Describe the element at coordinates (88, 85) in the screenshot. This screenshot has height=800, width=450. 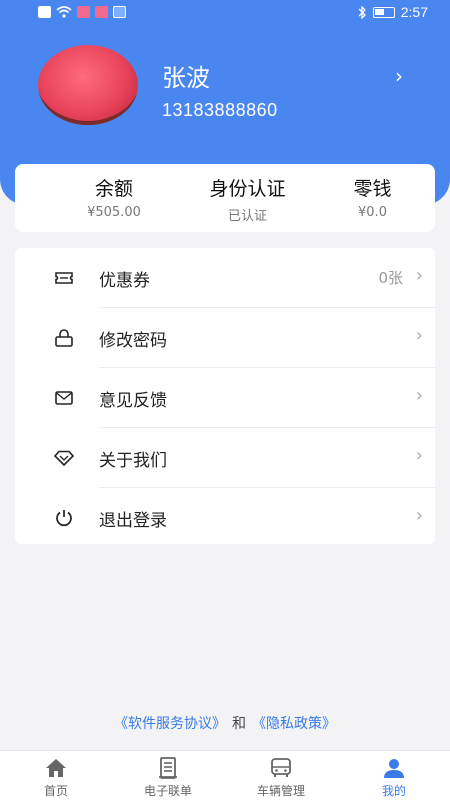
I see `avatar` at that location.